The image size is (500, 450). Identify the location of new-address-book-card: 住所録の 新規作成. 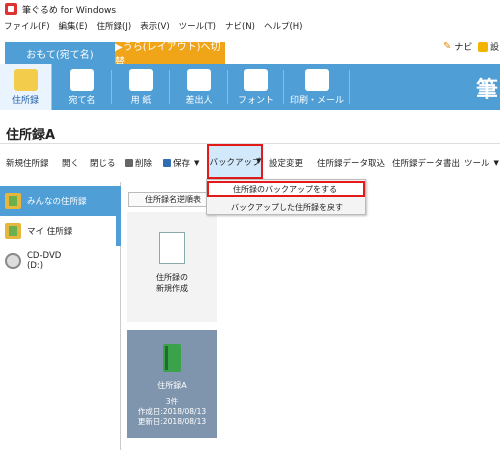
(172, 267).